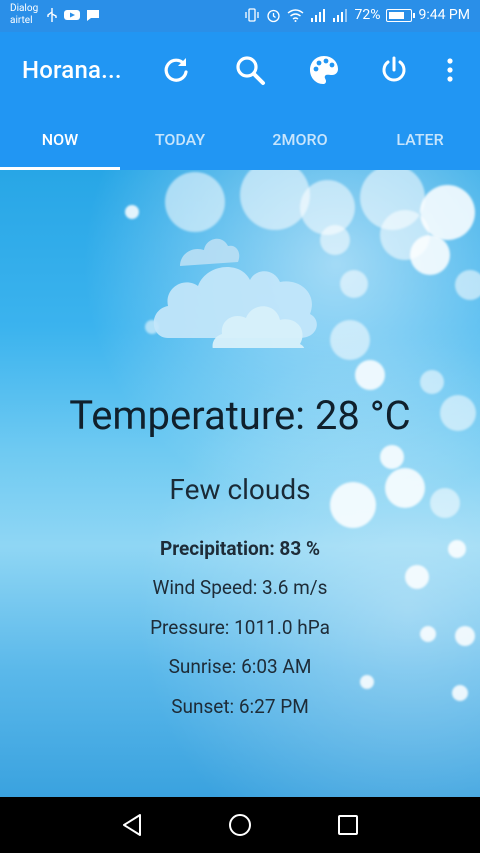 The width and height of the screenshot is (480, 853). Describe the element at coordinates (52, 15) in the screenshot. I see `usb-icon` at that location.